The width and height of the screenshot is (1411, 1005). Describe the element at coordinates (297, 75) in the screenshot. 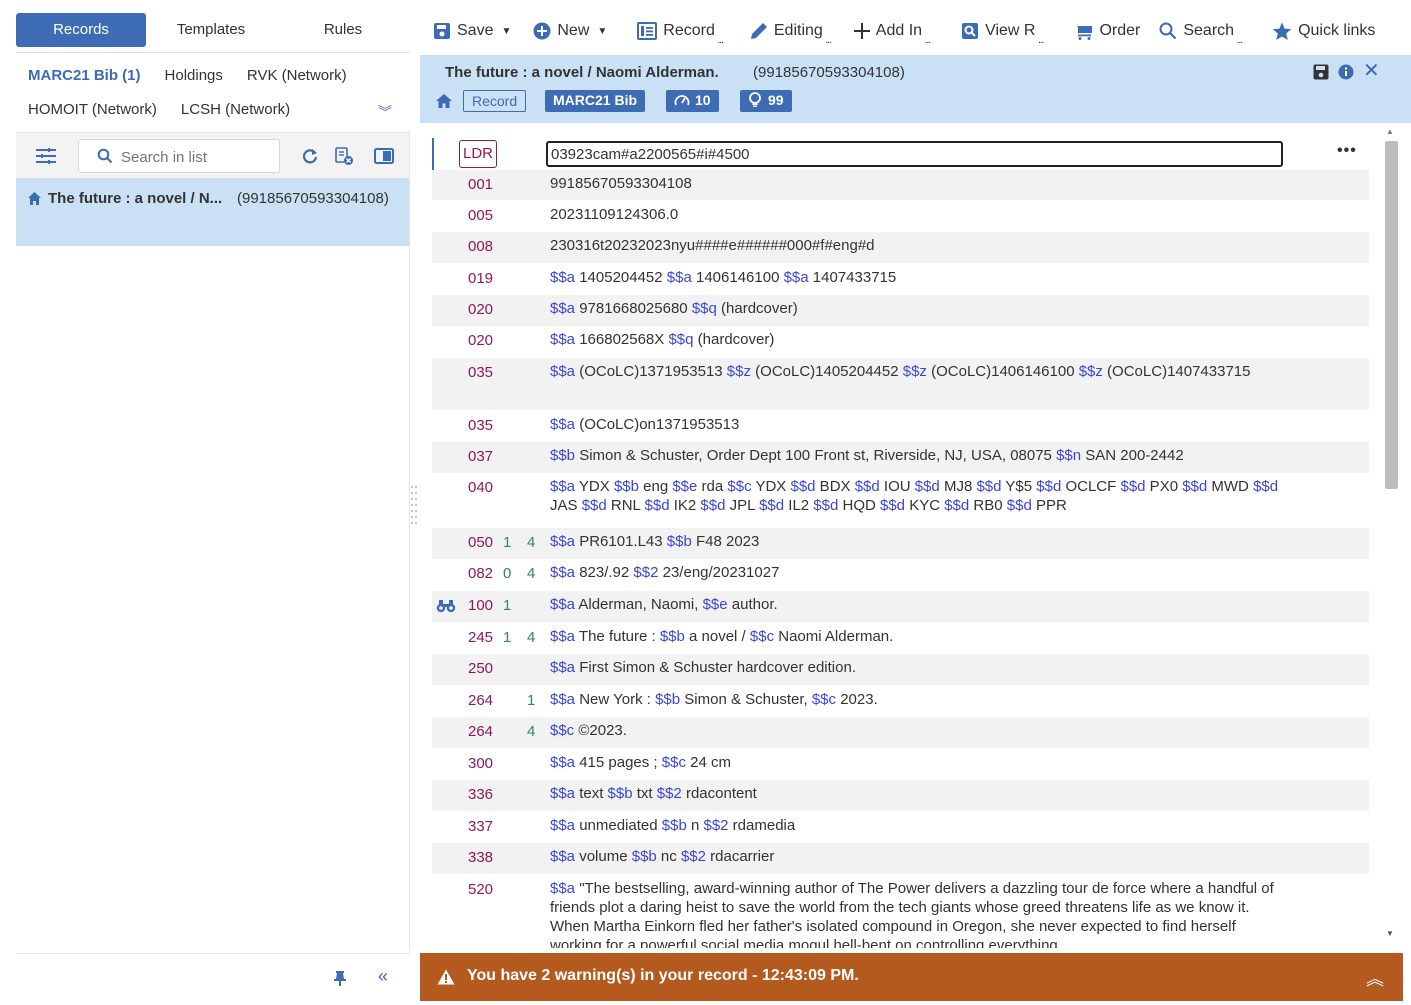

I see `tab-rvk-network: RVK (Network)` at that location.